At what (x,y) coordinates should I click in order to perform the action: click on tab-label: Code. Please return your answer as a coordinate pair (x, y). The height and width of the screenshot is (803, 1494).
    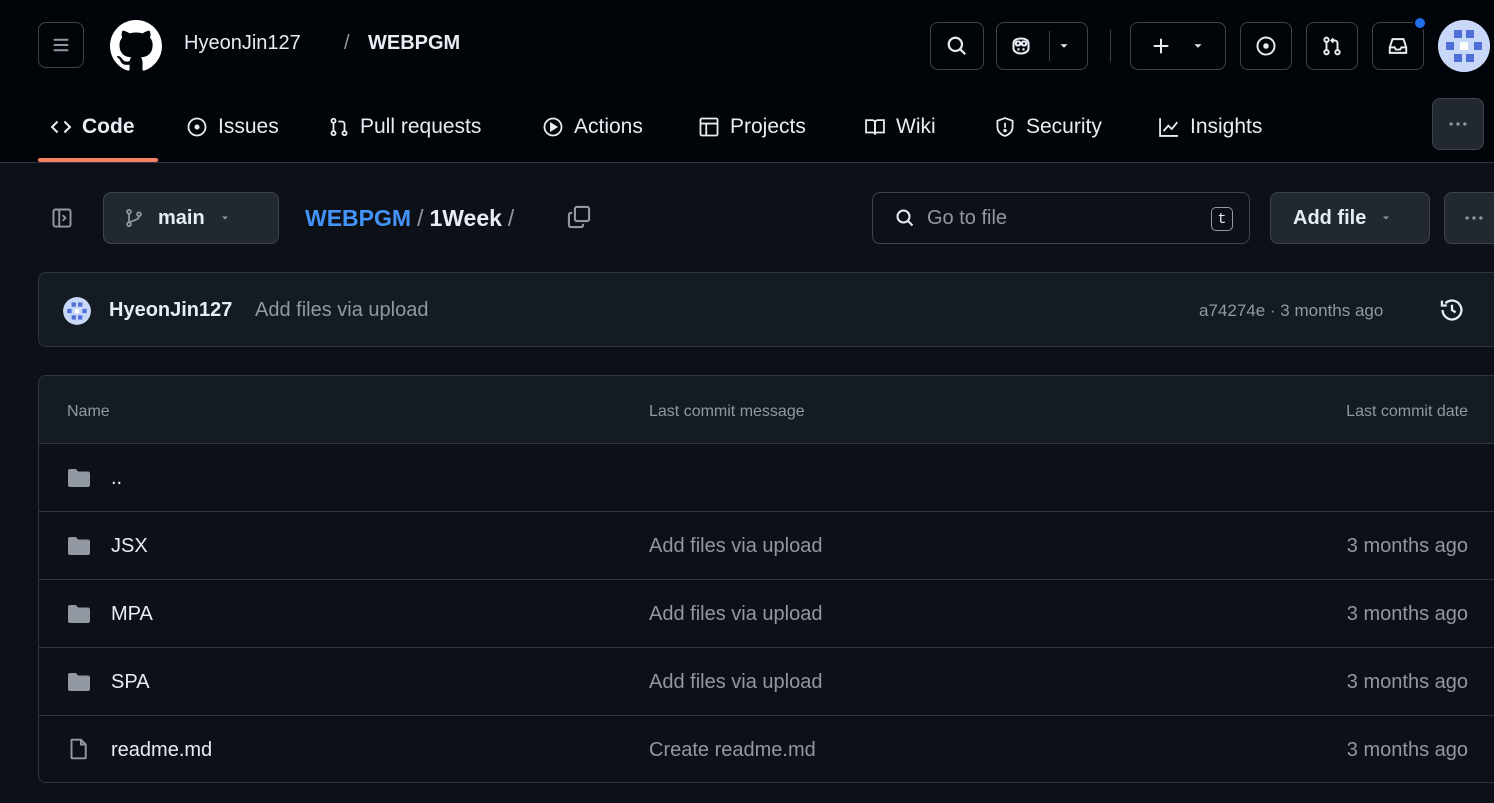
    Looking at the image, I should click on (108, 126).